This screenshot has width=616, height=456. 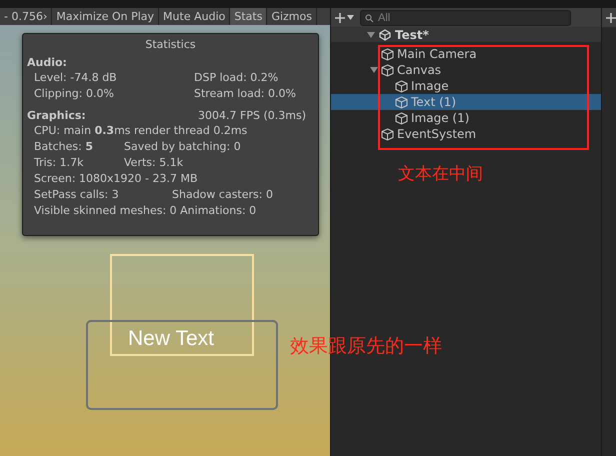 What do you see at coordinates (466, 70) in the screenshot?
I see `hierarchy-item: Canvas` at bounding box center [466, 70].